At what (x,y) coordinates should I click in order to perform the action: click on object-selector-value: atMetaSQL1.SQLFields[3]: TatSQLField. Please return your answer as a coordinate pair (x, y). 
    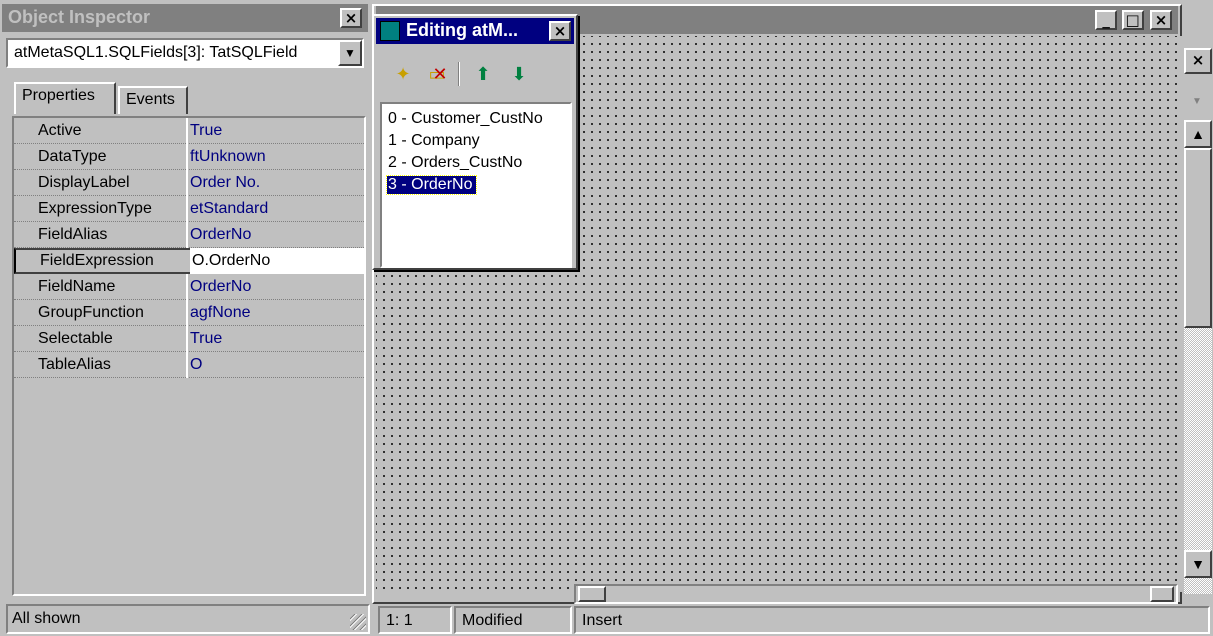
    Looking at the image, I should click on (156, 52).